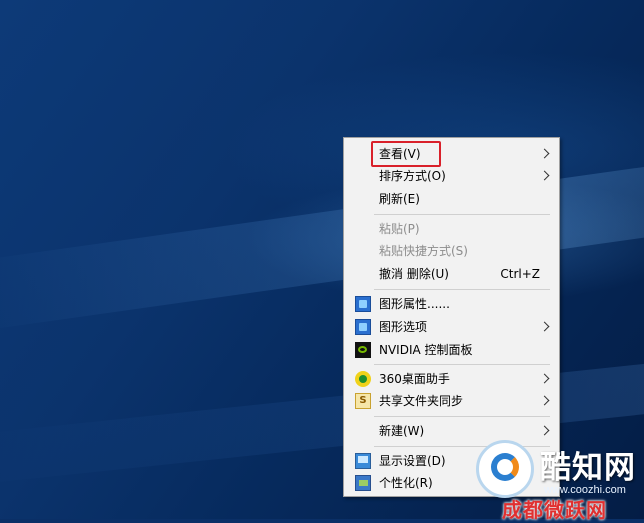 The image size is (644, 523). I want to click on menu-item-label: 刷新(E), so click(399, 199).